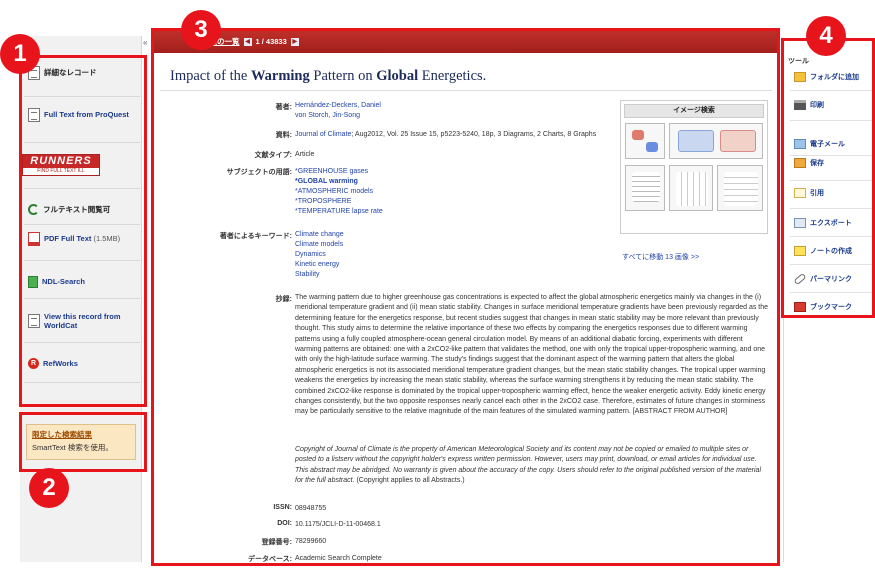  I want to click on limited-results-desc: SmartText 検索を使用。, so click(72, 447).